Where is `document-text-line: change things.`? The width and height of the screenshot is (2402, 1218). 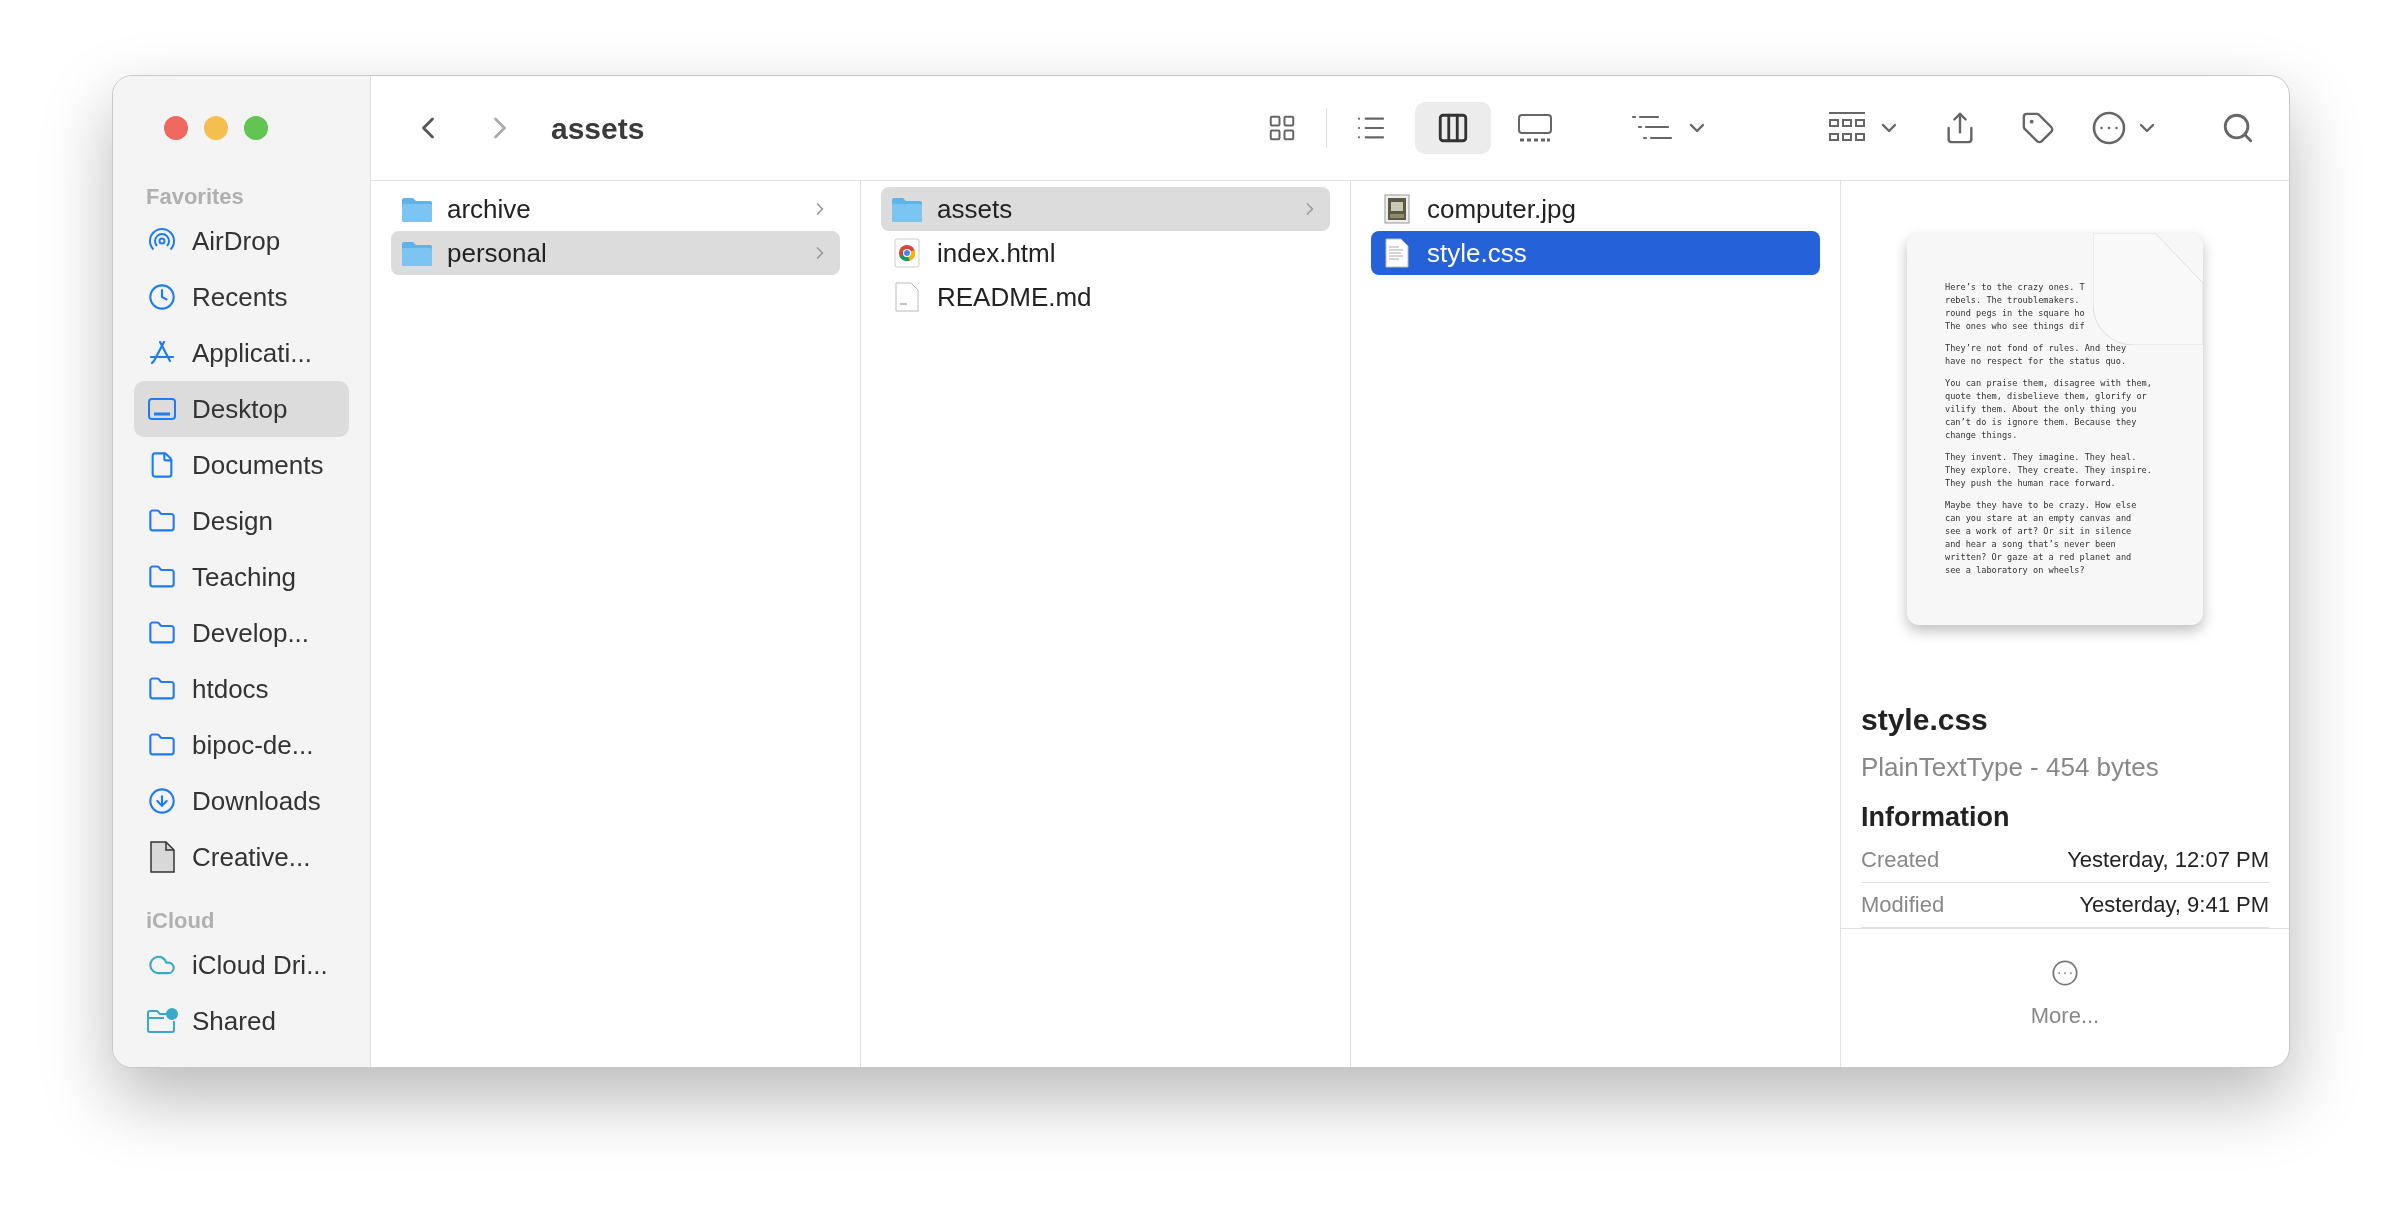
document-text-line: change things. is located at coordinates (1982, 435).